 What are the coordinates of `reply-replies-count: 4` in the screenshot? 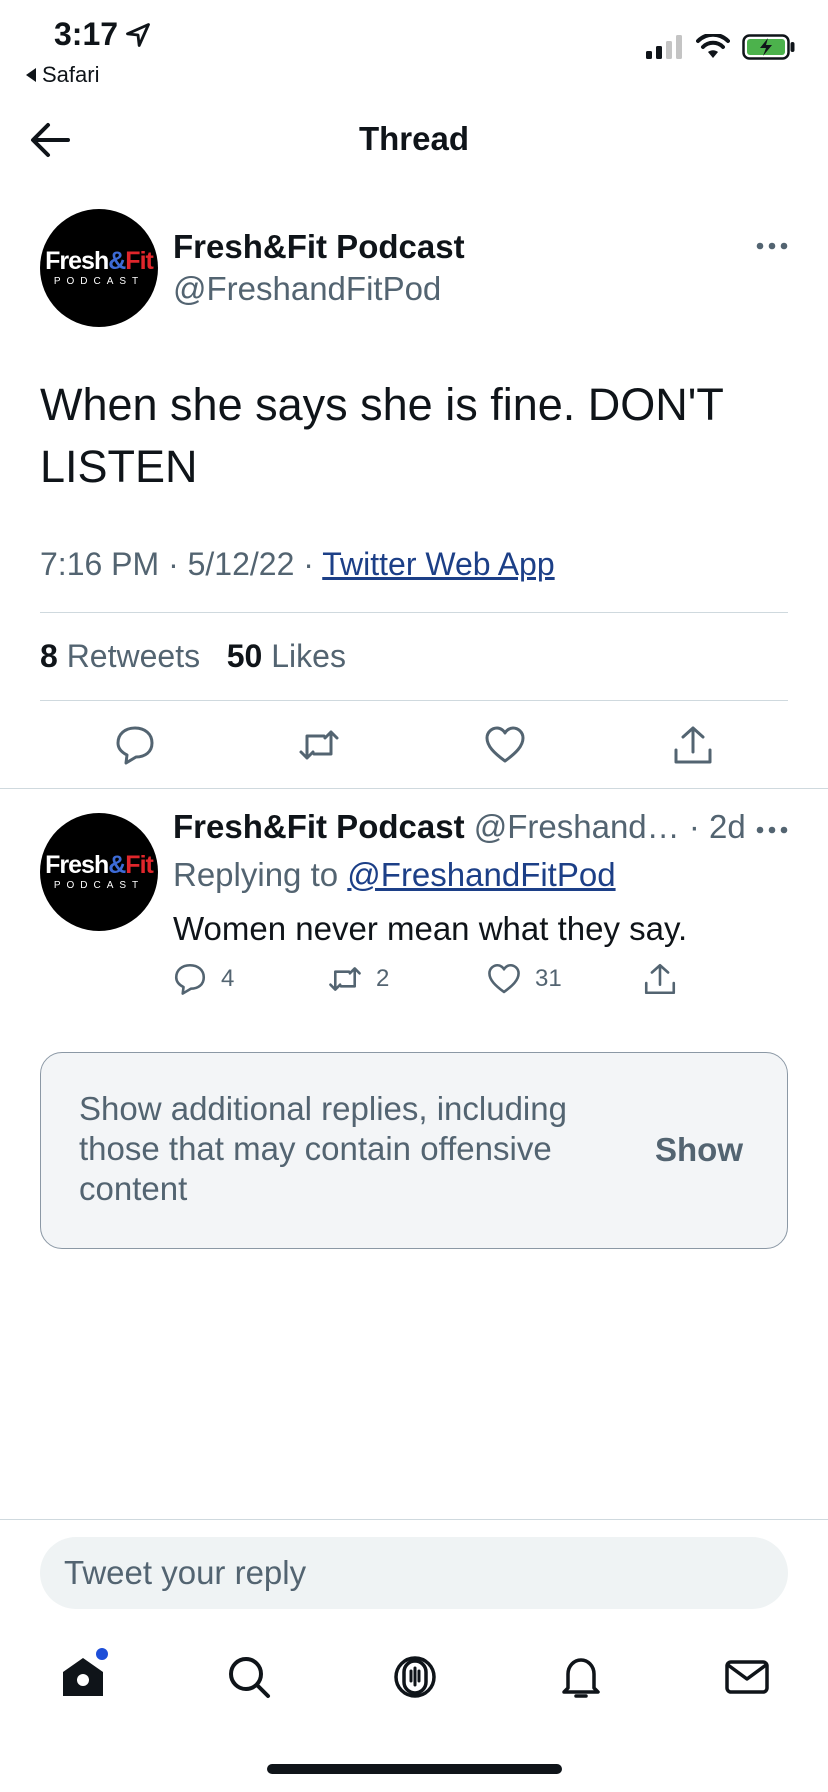 It's located at (228, 978).